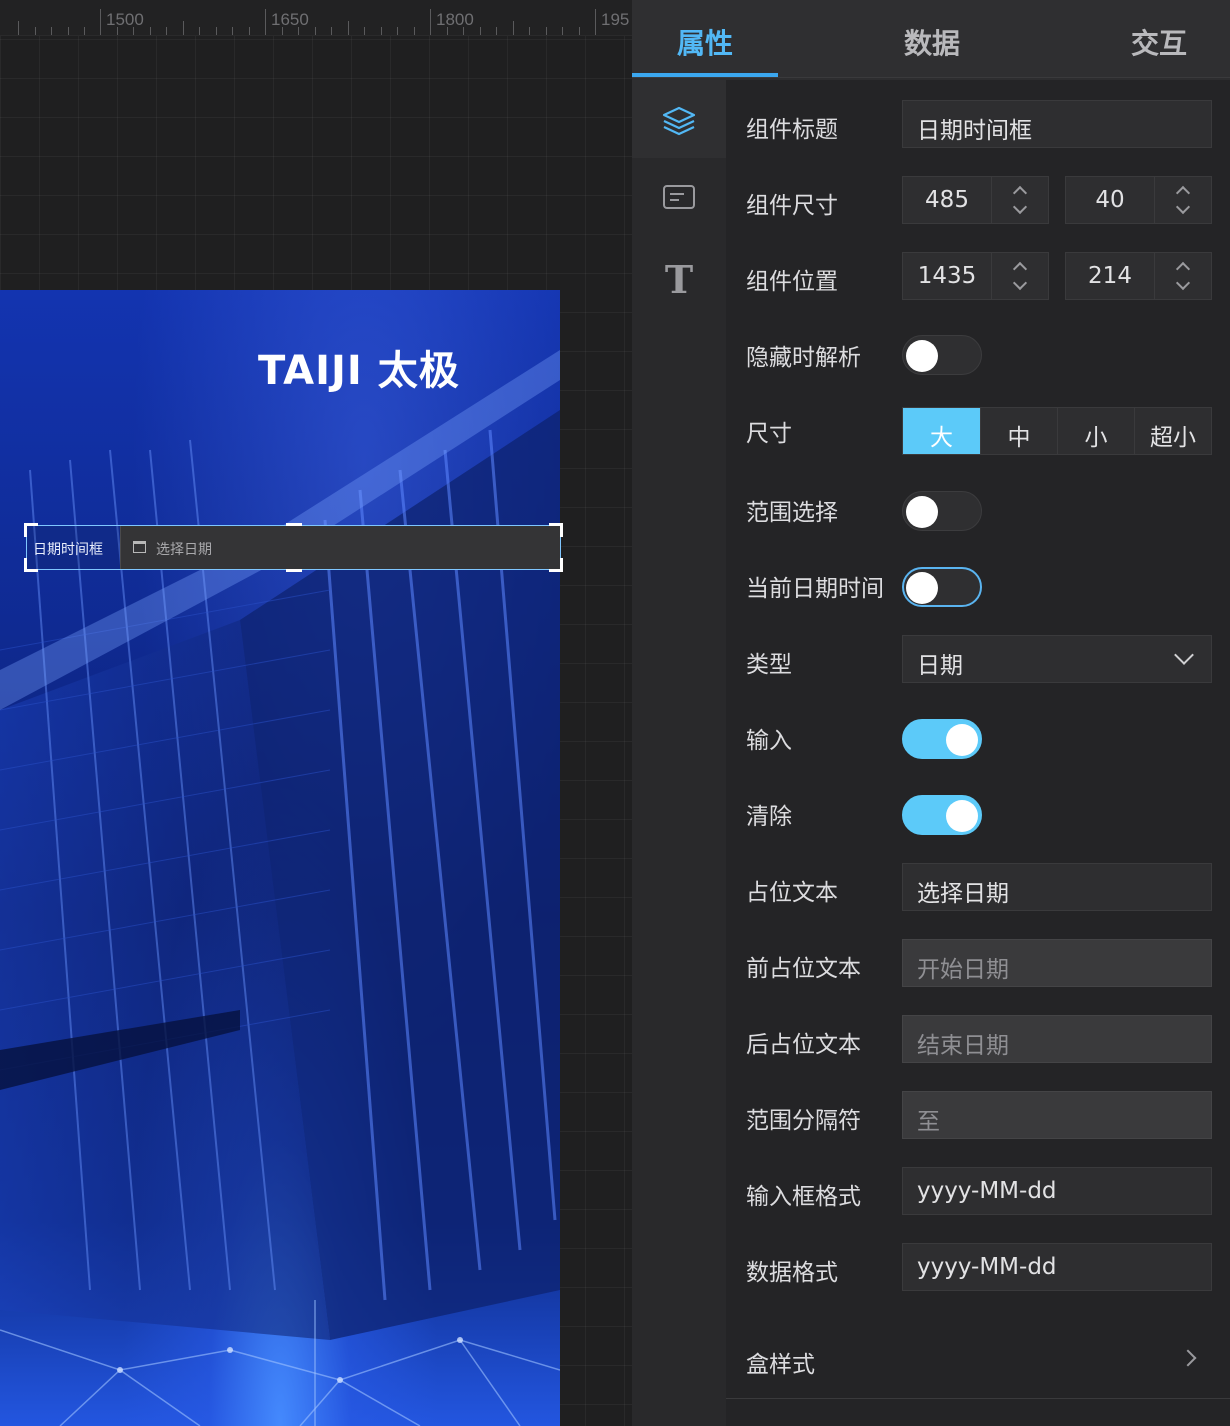 The width and height of the screenshot is (1230, 1426). What do you see at coordinates (1188, 1358) in the screenshot?
I see `chevron-right-icon` at bounding box center [1188, 1358].